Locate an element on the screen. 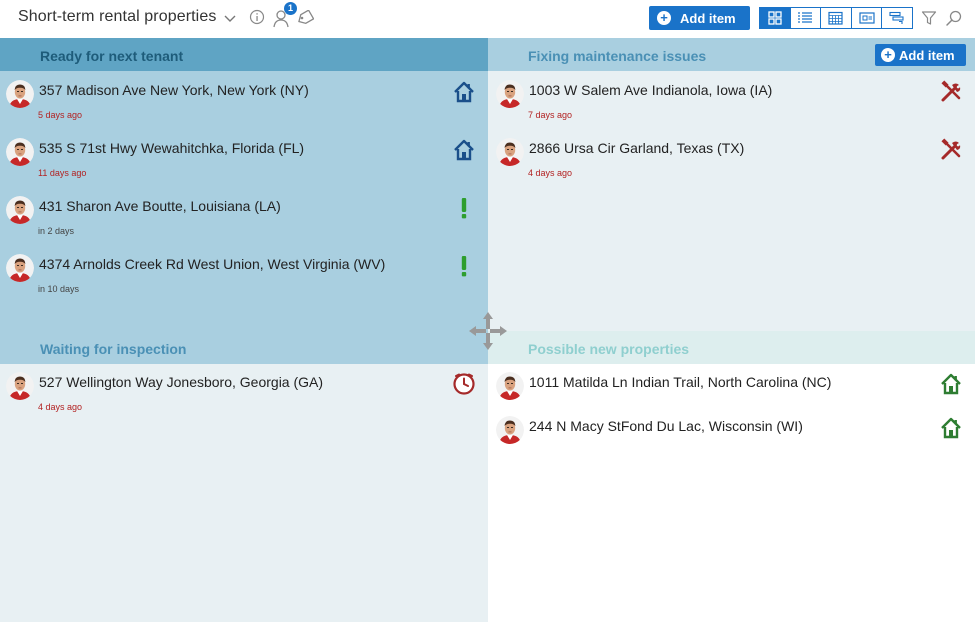 The height and width of the screenshot is (622, 975). timeline-view-button is located at coordinates (897, 18).